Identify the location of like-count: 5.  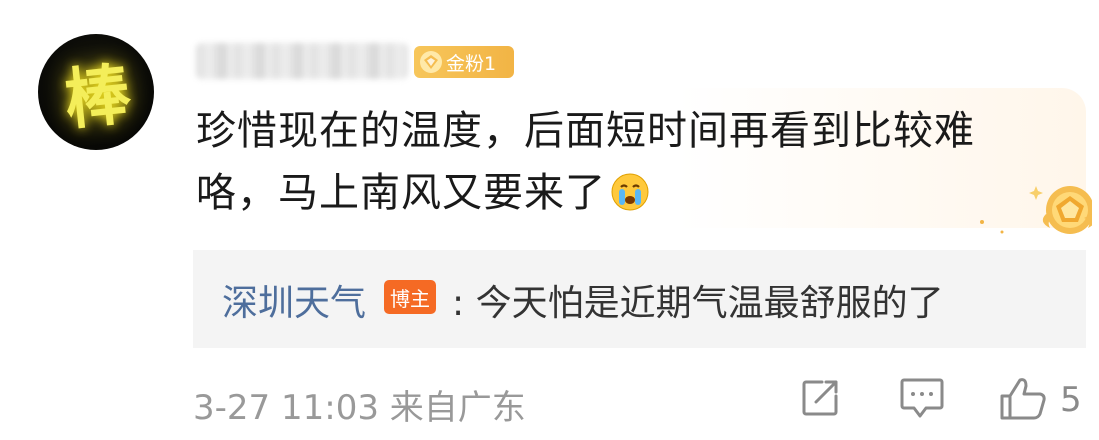
(1071, 400).